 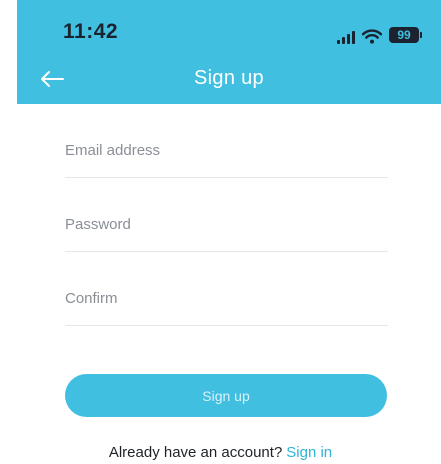 I want to click on status-icons: 99, so click(x=379, y=34).